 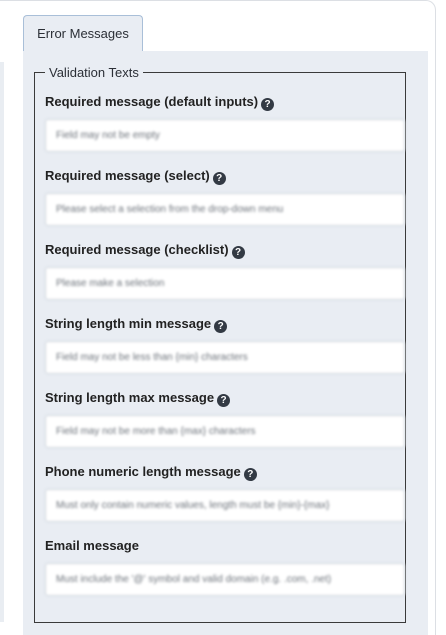 What do you see at coordinates (130, 397) in the screenshot?
I see `field-label: String length max message` at bounding box center [130, 397].